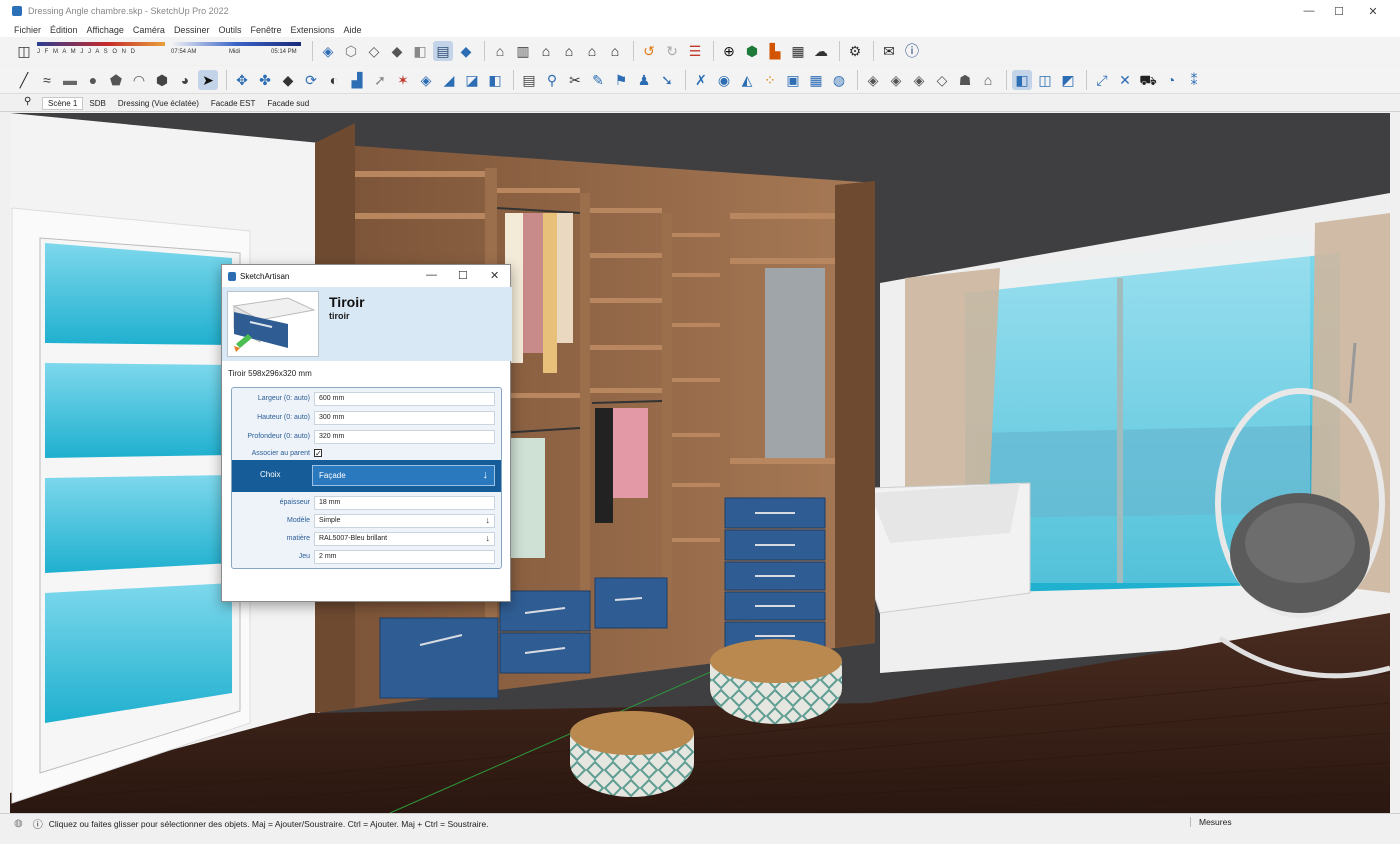 Image resolution: width=1400 pixels, height=844 pixels. What do you see at coordinates (1148, 80) in the screenshot?
I see `camera-icon: ⛟` at bounding box center [1148, 80].